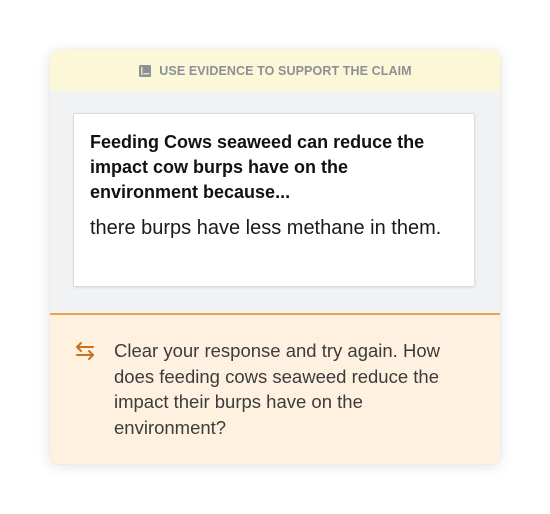 The width and height of the screenshot is (550, 514). I want to click on swap-arrows-icon, so click(85, 351).